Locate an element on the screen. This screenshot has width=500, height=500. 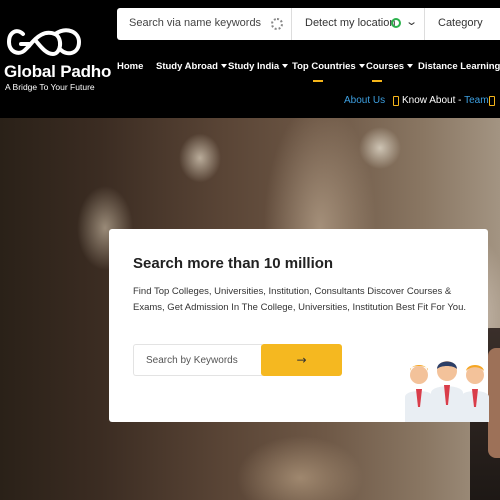
nav-distance-learning-label: Distance Learning is located at coordinates (459, 66).